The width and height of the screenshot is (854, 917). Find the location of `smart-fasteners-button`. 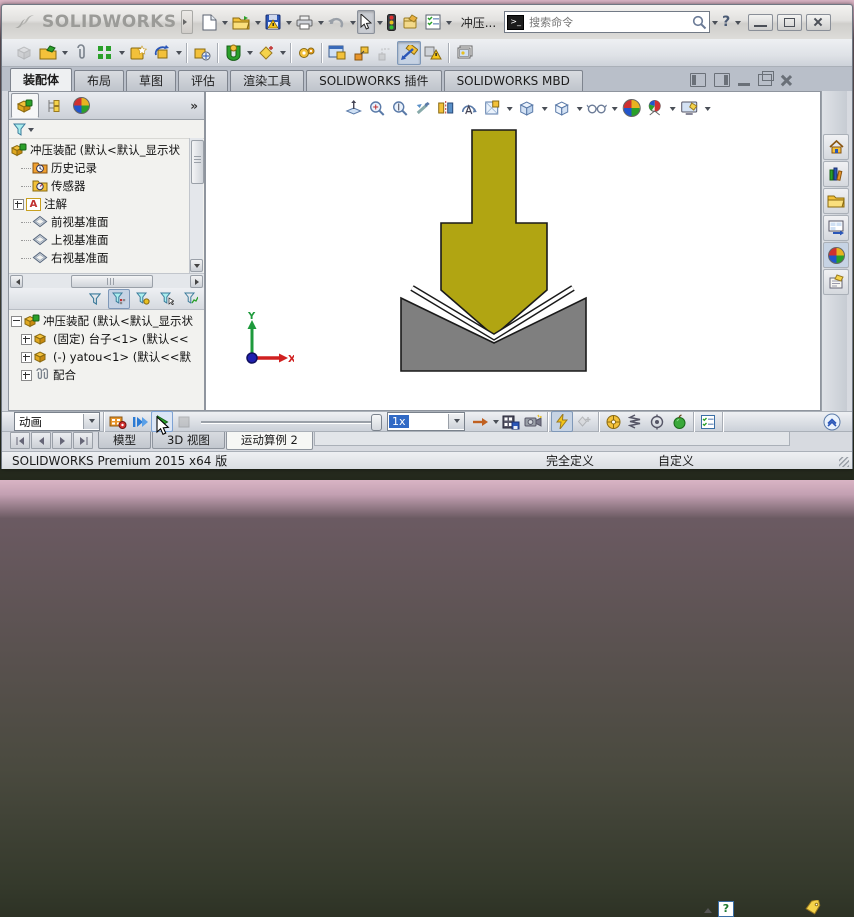

smart-fasteners-button is located at coordinates (138, 53).